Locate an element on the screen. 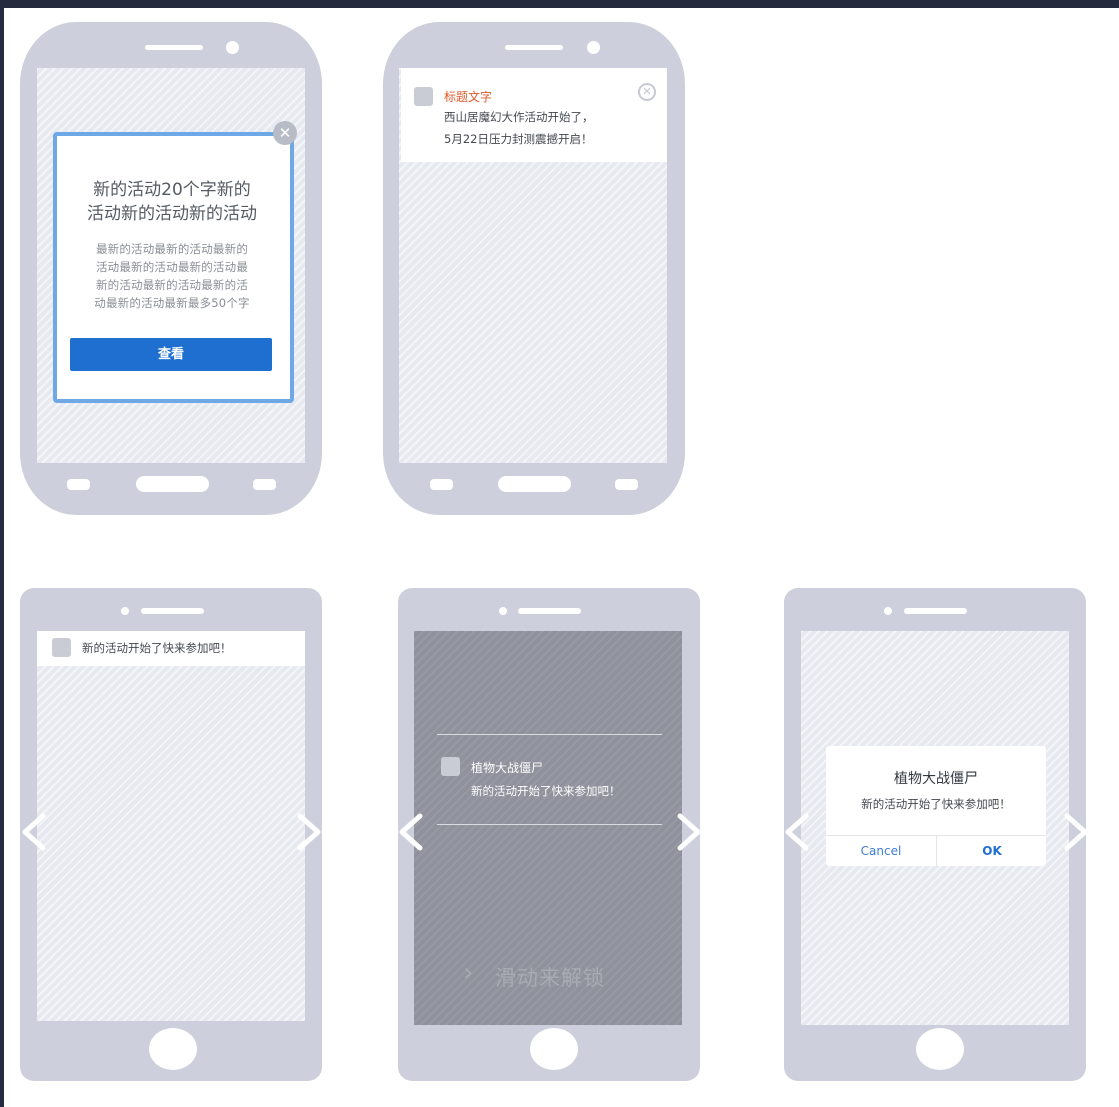 This screenshot has height=1107, width=1119. ok-button: OK is located at coordinates (992, 851).